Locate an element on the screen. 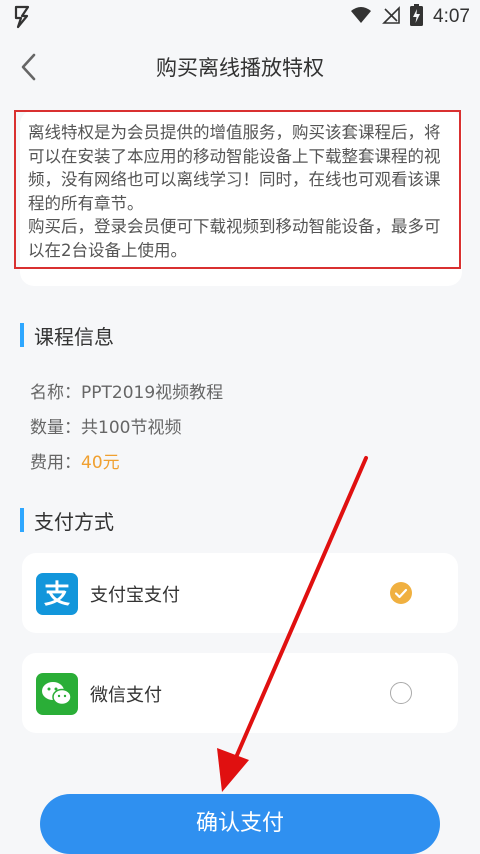 This screenshot has height=854, width=480. alipay-icon: 支 is located at coordinates (57, 594).